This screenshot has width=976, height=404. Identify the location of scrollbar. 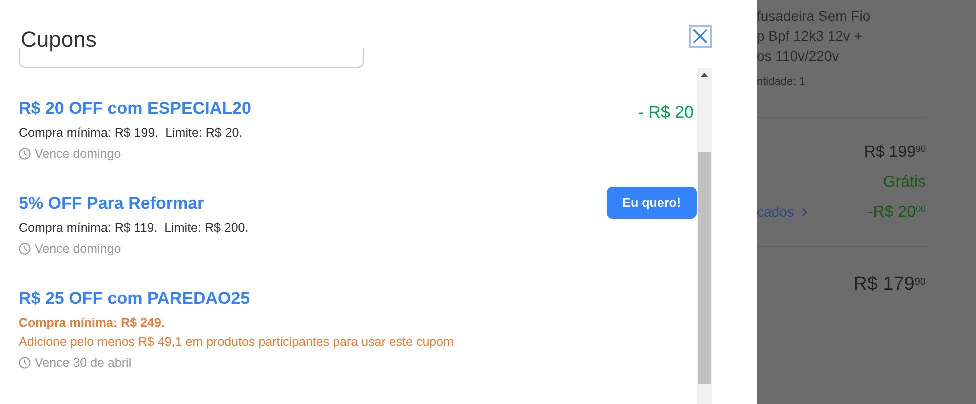
(704, 236).